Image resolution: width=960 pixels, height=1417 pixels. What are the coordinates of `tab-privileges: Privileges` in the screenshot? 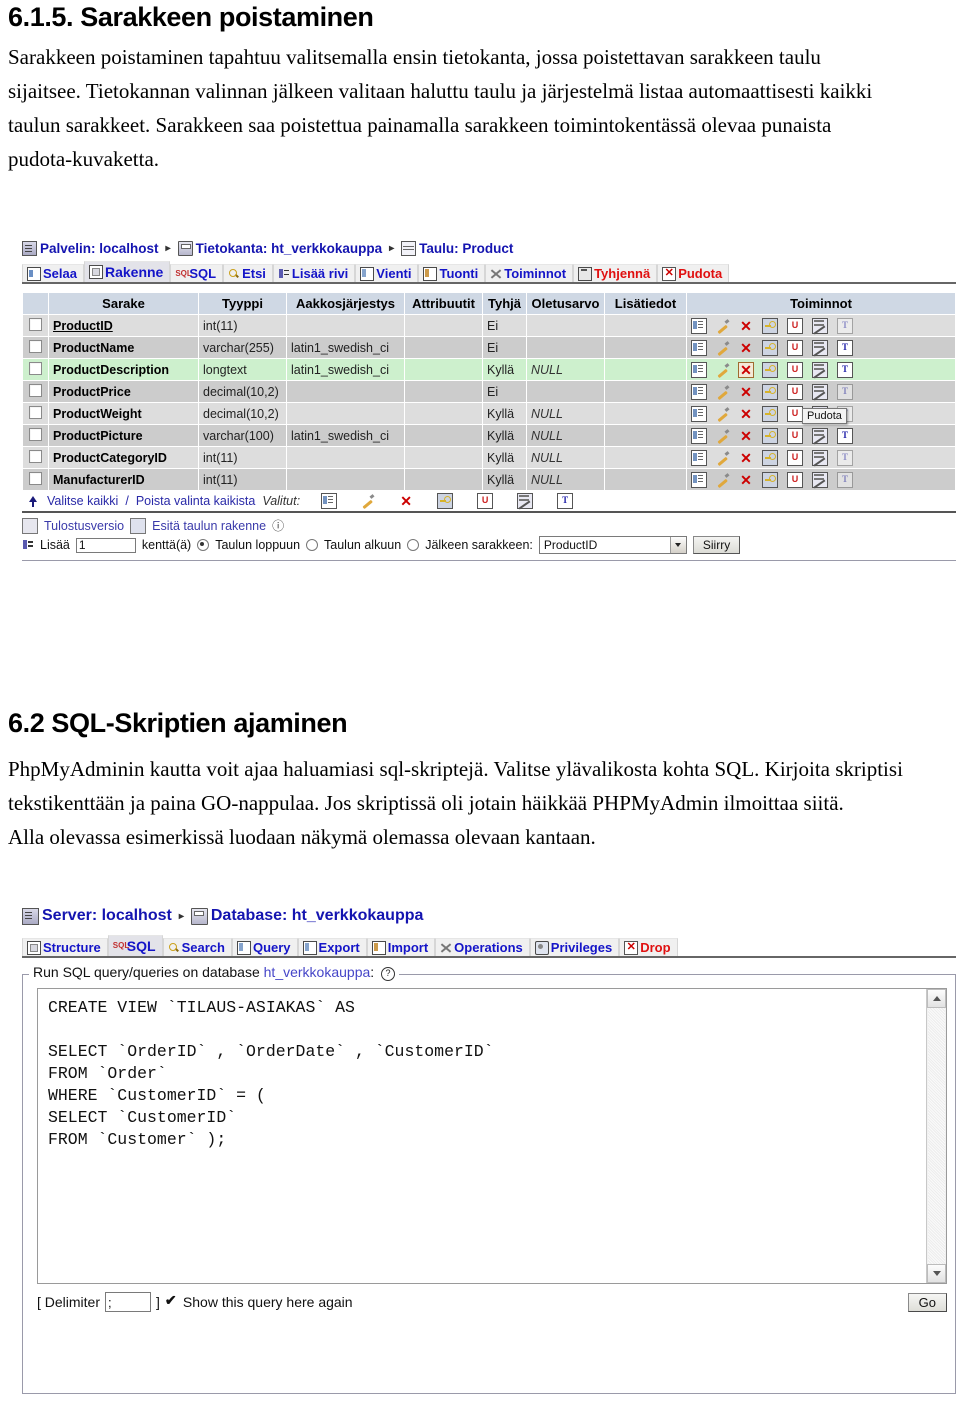 It's located at (574, 947).